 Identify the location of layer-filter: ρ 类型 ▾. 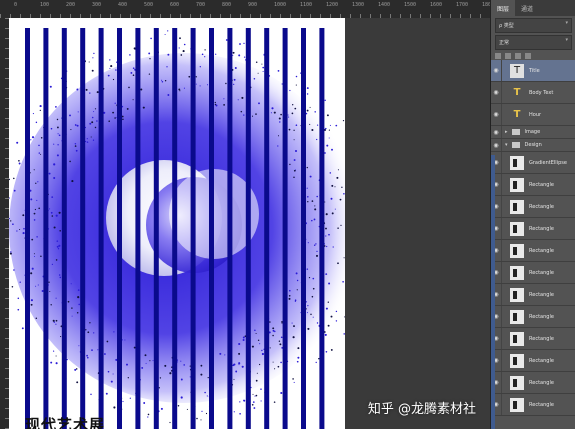
(533, 25).